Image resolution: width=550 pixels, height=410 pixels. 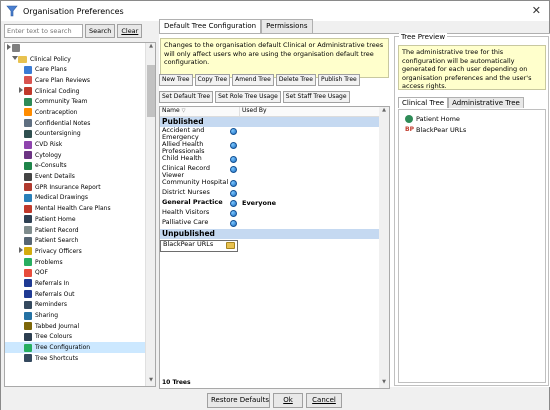 I want to click on tree-item-cvd-risk: CVD Risk, so click(x=80, y=144).